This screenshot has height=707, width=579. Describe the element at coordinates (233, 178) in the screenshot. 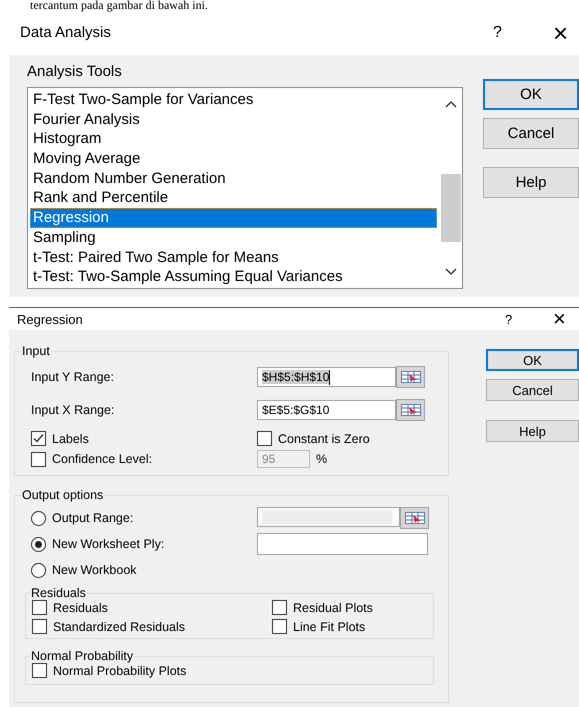

I see `list-item: Random Number Generation` at that location.